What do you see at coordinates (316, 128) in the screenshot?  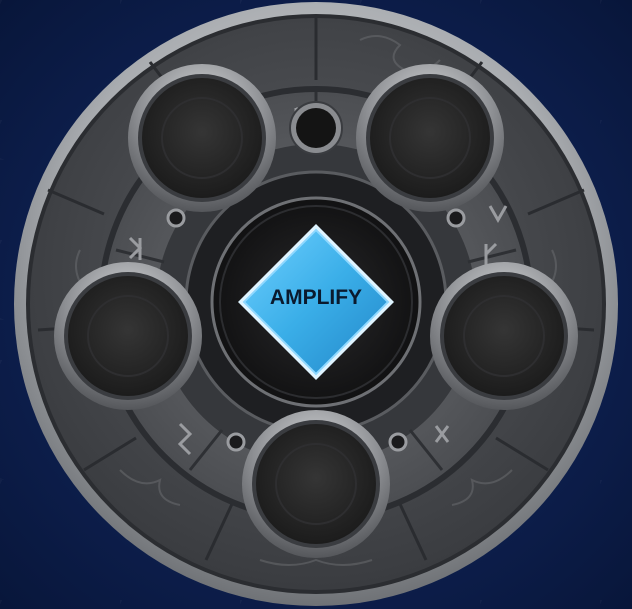 I see `socket-top` at bounding box center [316, 128].